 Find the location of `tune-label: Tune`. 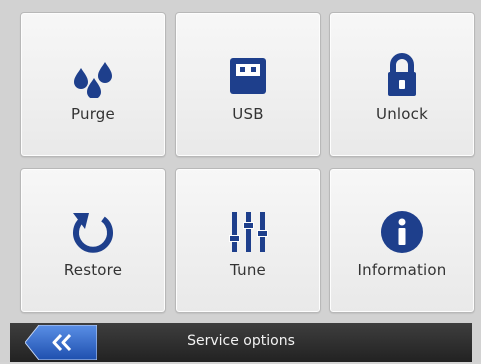

tune-label: Tune is located at coordinates (248, 270).